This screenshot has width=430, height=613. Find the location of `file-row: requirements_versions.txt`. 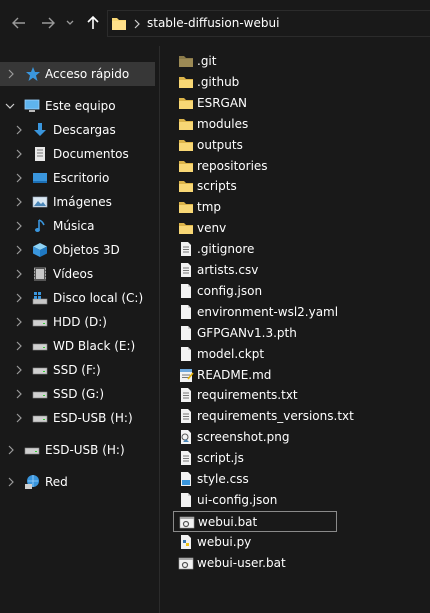

file-row: requirements_versions.txt is located at coordinates (263, 416).